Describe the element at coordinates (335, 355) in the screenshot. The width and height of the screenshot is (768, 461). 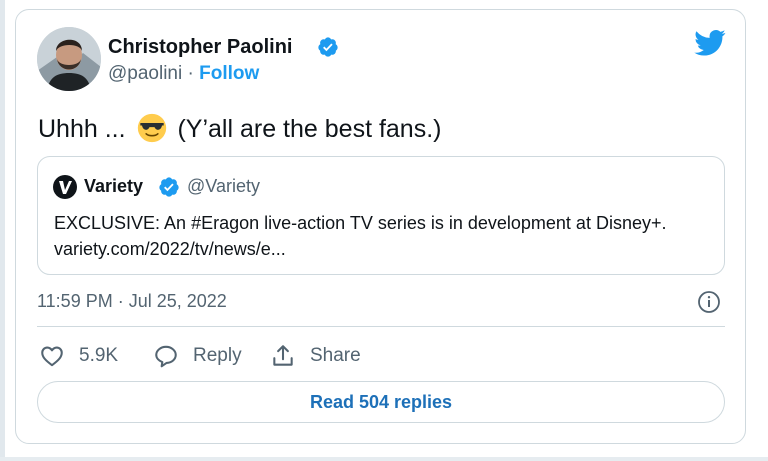
I see `share-label: Share` at that location.